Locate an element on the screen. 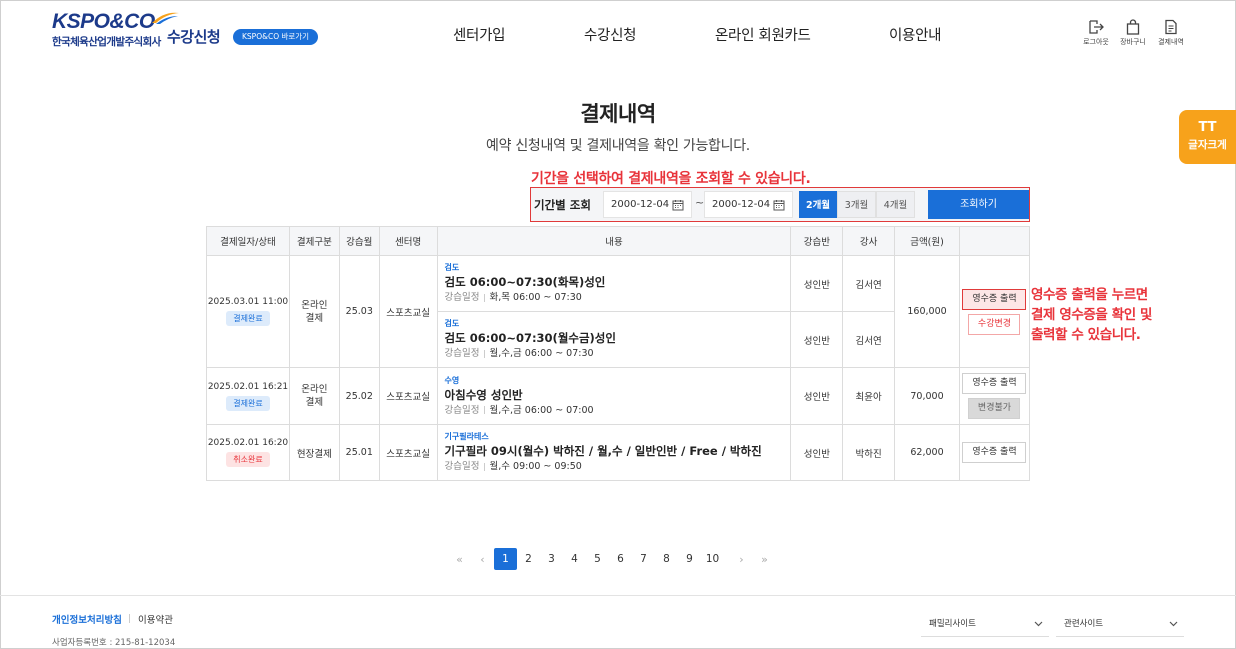 Image resolution: width=1236 pixels, height=649 pixels. receipt-hint-annotation: 영수증 출력을 누르면 결제 영수증을 확인 및 출력할 수 있습니다. is located at coordinates (1091, 315).